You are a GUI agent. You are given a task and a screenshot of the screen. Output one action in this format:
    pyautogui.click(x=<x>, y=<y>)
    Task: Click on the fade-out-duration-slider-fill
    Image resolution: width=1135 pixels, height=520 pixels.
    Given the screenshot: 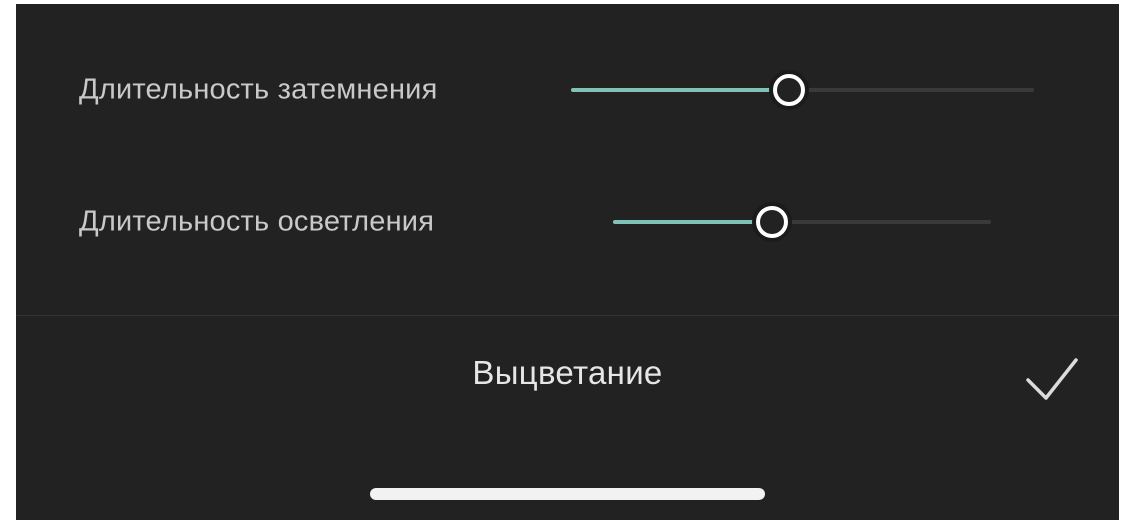 What is the action you would take?
    pyautogui.click(x=680, y=90)
    